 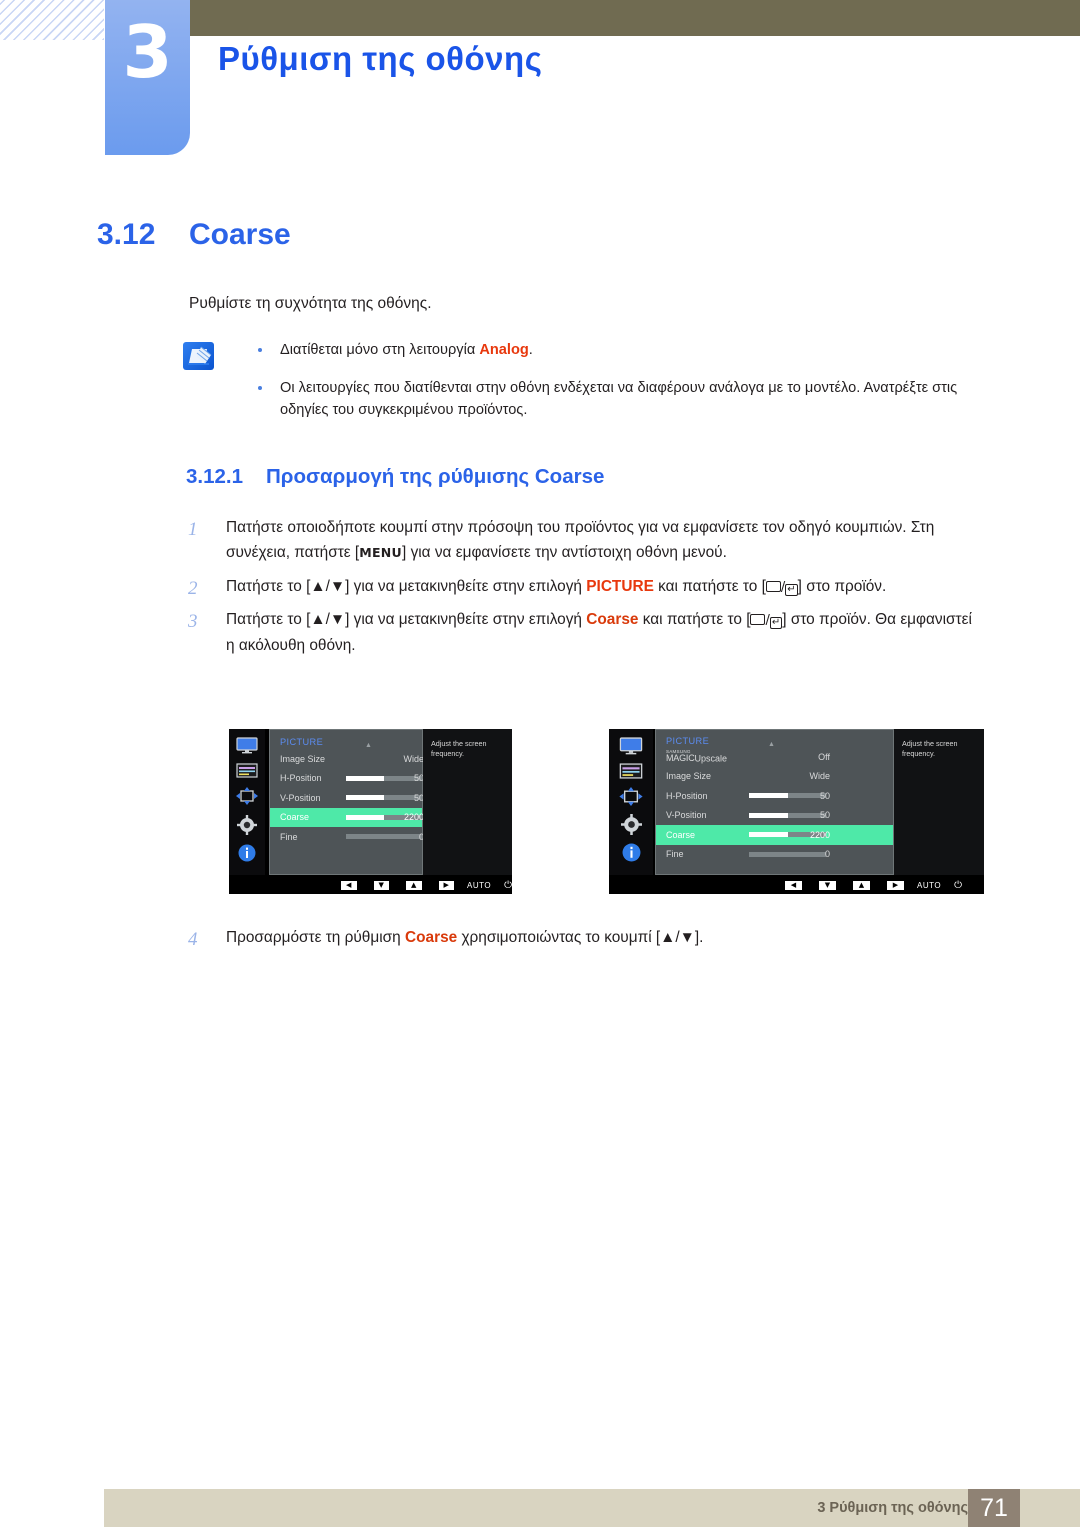 What do you see at coordinates (368, 745) in the screenshot?
I see `scroll-up-arrow-icon: ▲` at bounding box center [368, 745].